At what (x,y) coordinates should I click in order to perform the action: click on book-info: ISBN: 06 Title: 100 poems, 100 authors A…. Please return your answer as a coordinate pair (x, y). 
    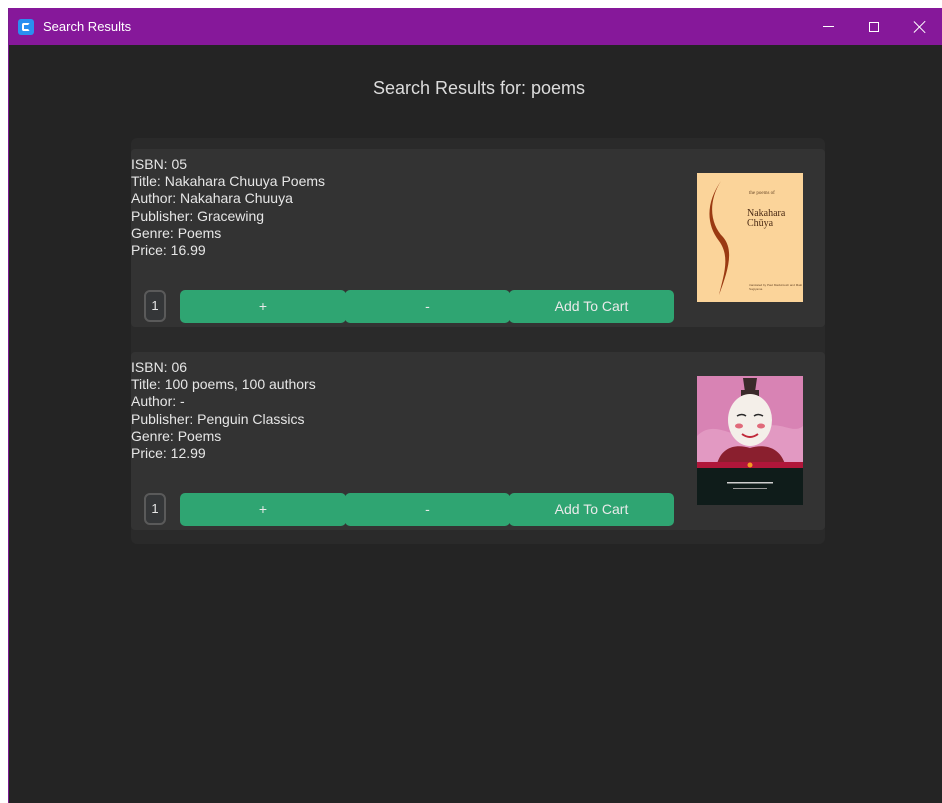
    Looking at the image, I should click on (223, 410).